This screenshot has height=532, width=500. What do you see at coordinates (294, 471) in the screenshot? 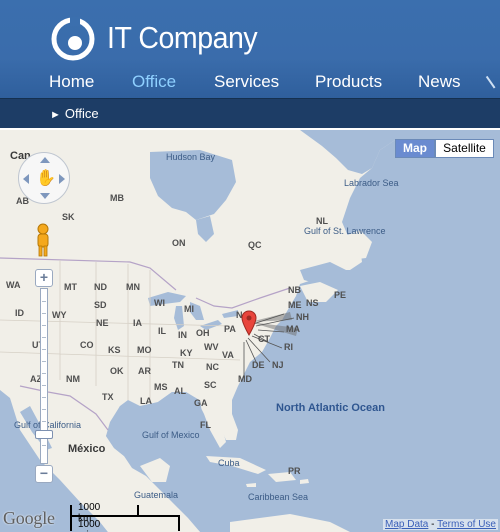
I see `map-label-pr: PR` at bounding box center [294, 471].